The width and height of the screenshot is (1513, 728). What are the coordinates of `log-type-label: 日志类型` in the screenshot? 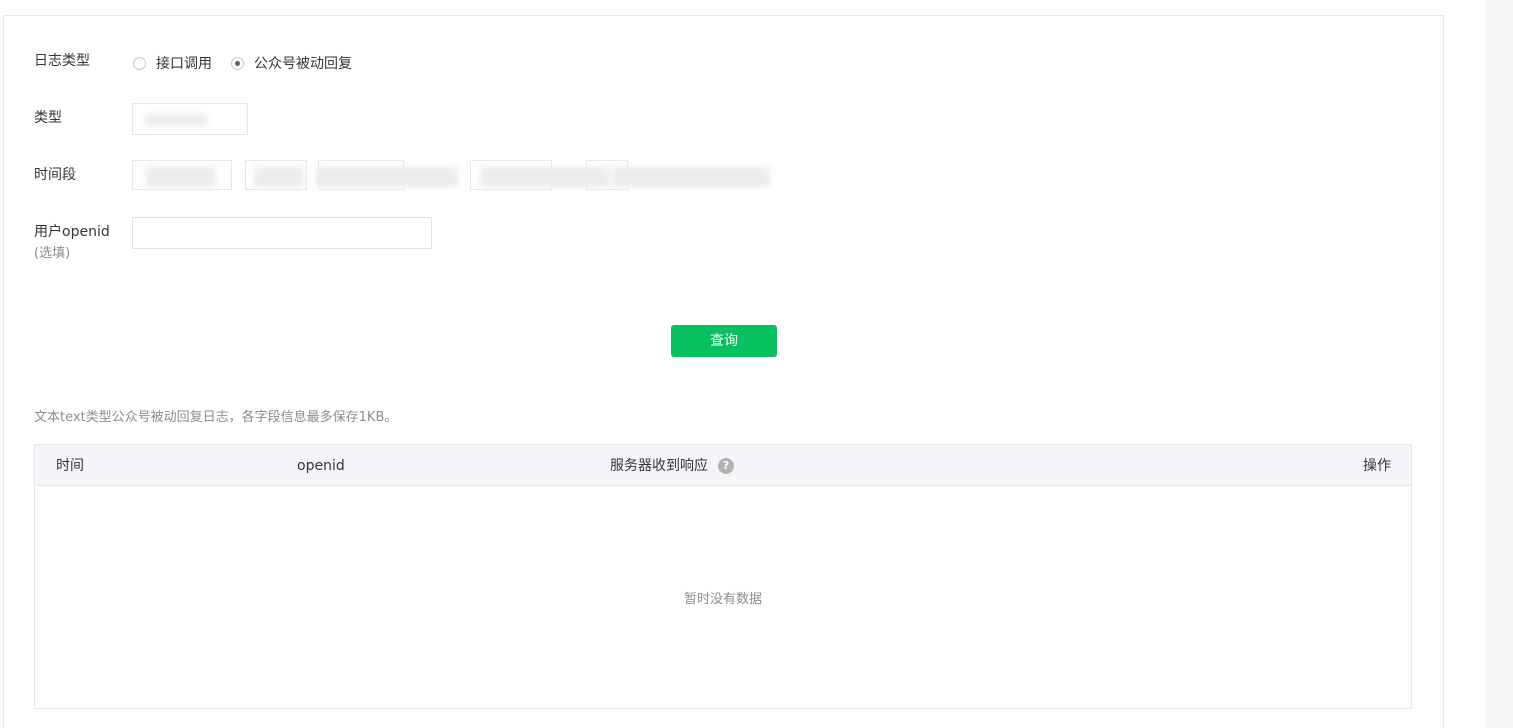 It's located at (62, 61).